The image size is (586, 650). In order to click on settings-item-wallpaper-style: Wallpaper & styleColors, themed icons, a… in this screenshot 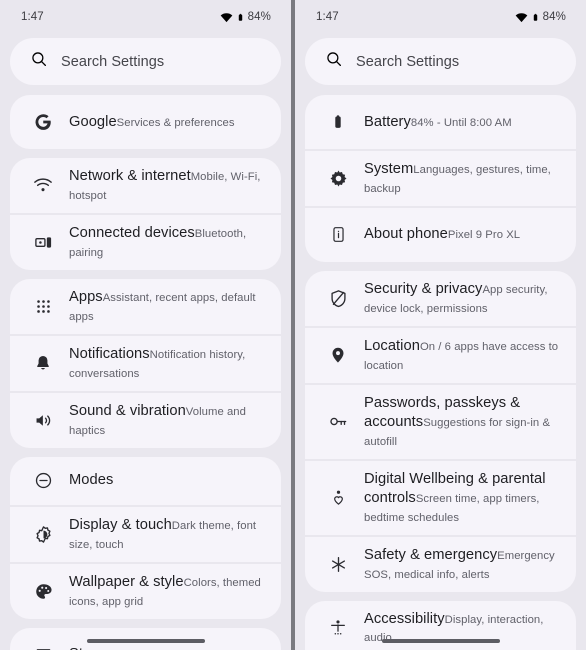, I will do `click(145, 591)`.